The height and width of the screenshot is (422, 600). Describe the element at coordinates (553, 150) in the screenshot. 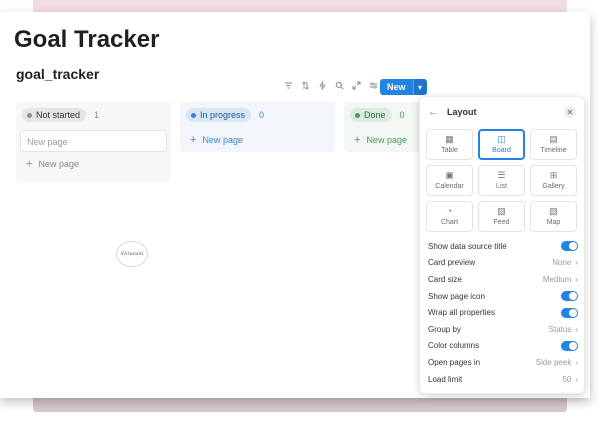

I see `layout-label: Timeline` at that location.